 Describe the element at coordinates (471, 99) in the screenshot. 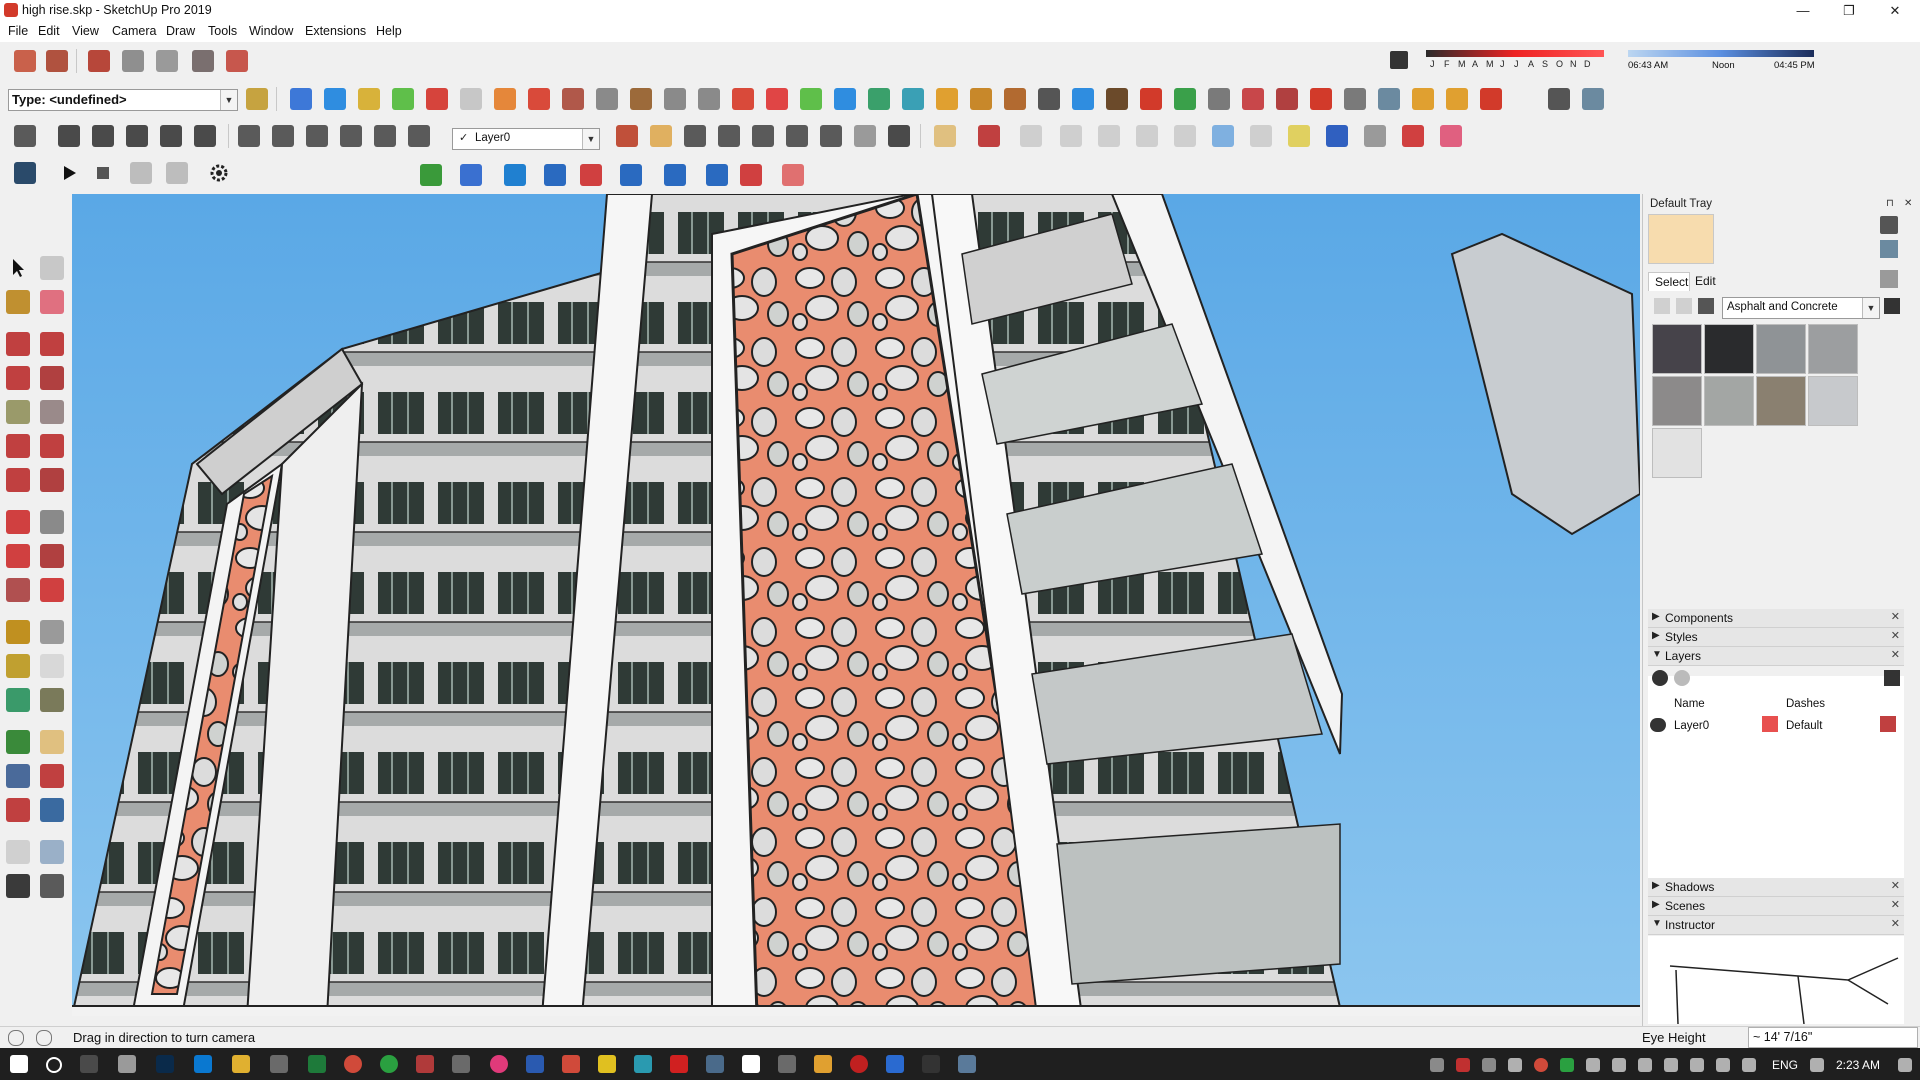

I see `view-left-icon` at that location.